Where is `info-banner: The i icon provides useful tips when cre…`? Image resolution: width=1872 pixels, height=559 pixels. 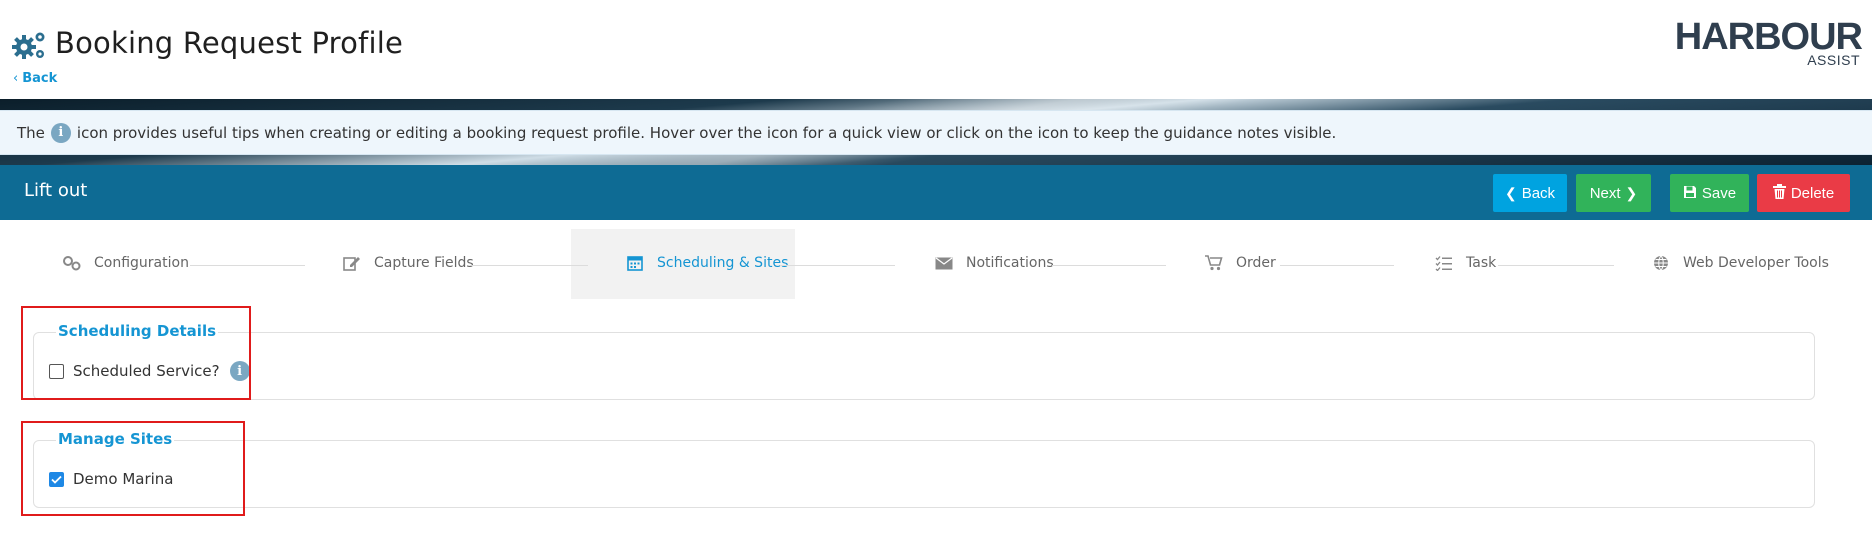 info-banner: The i icon provides useful tips when cre… is located at coordinates (936, 132).